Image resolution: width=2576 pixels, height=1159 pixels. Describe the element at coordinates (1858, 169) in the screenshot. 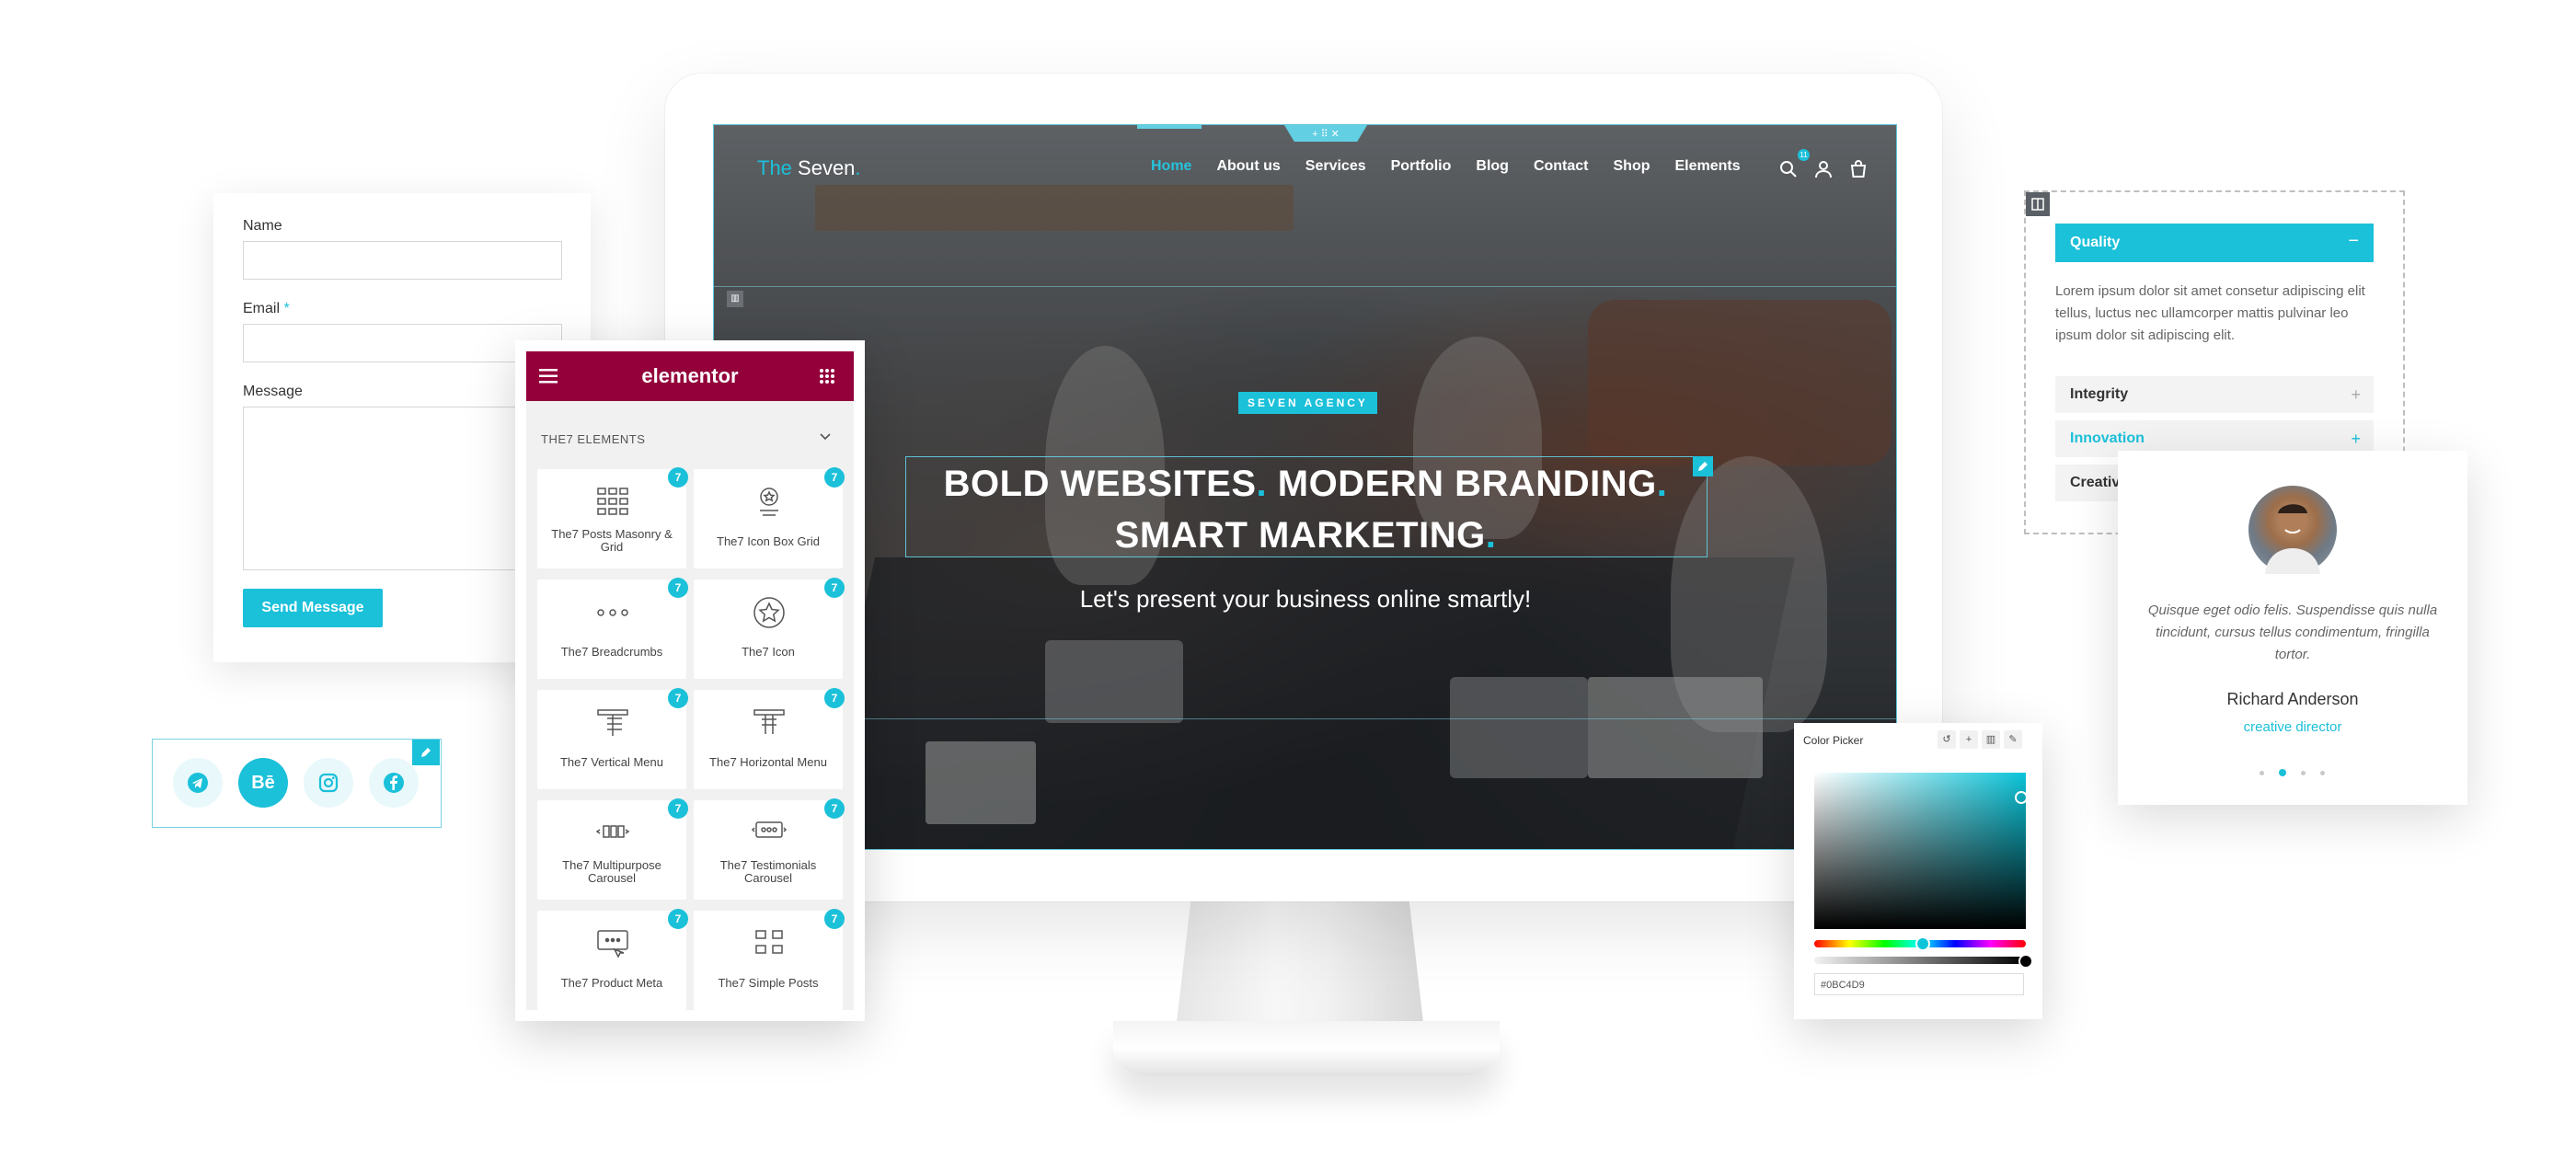

I see `cart-icon` at that location.